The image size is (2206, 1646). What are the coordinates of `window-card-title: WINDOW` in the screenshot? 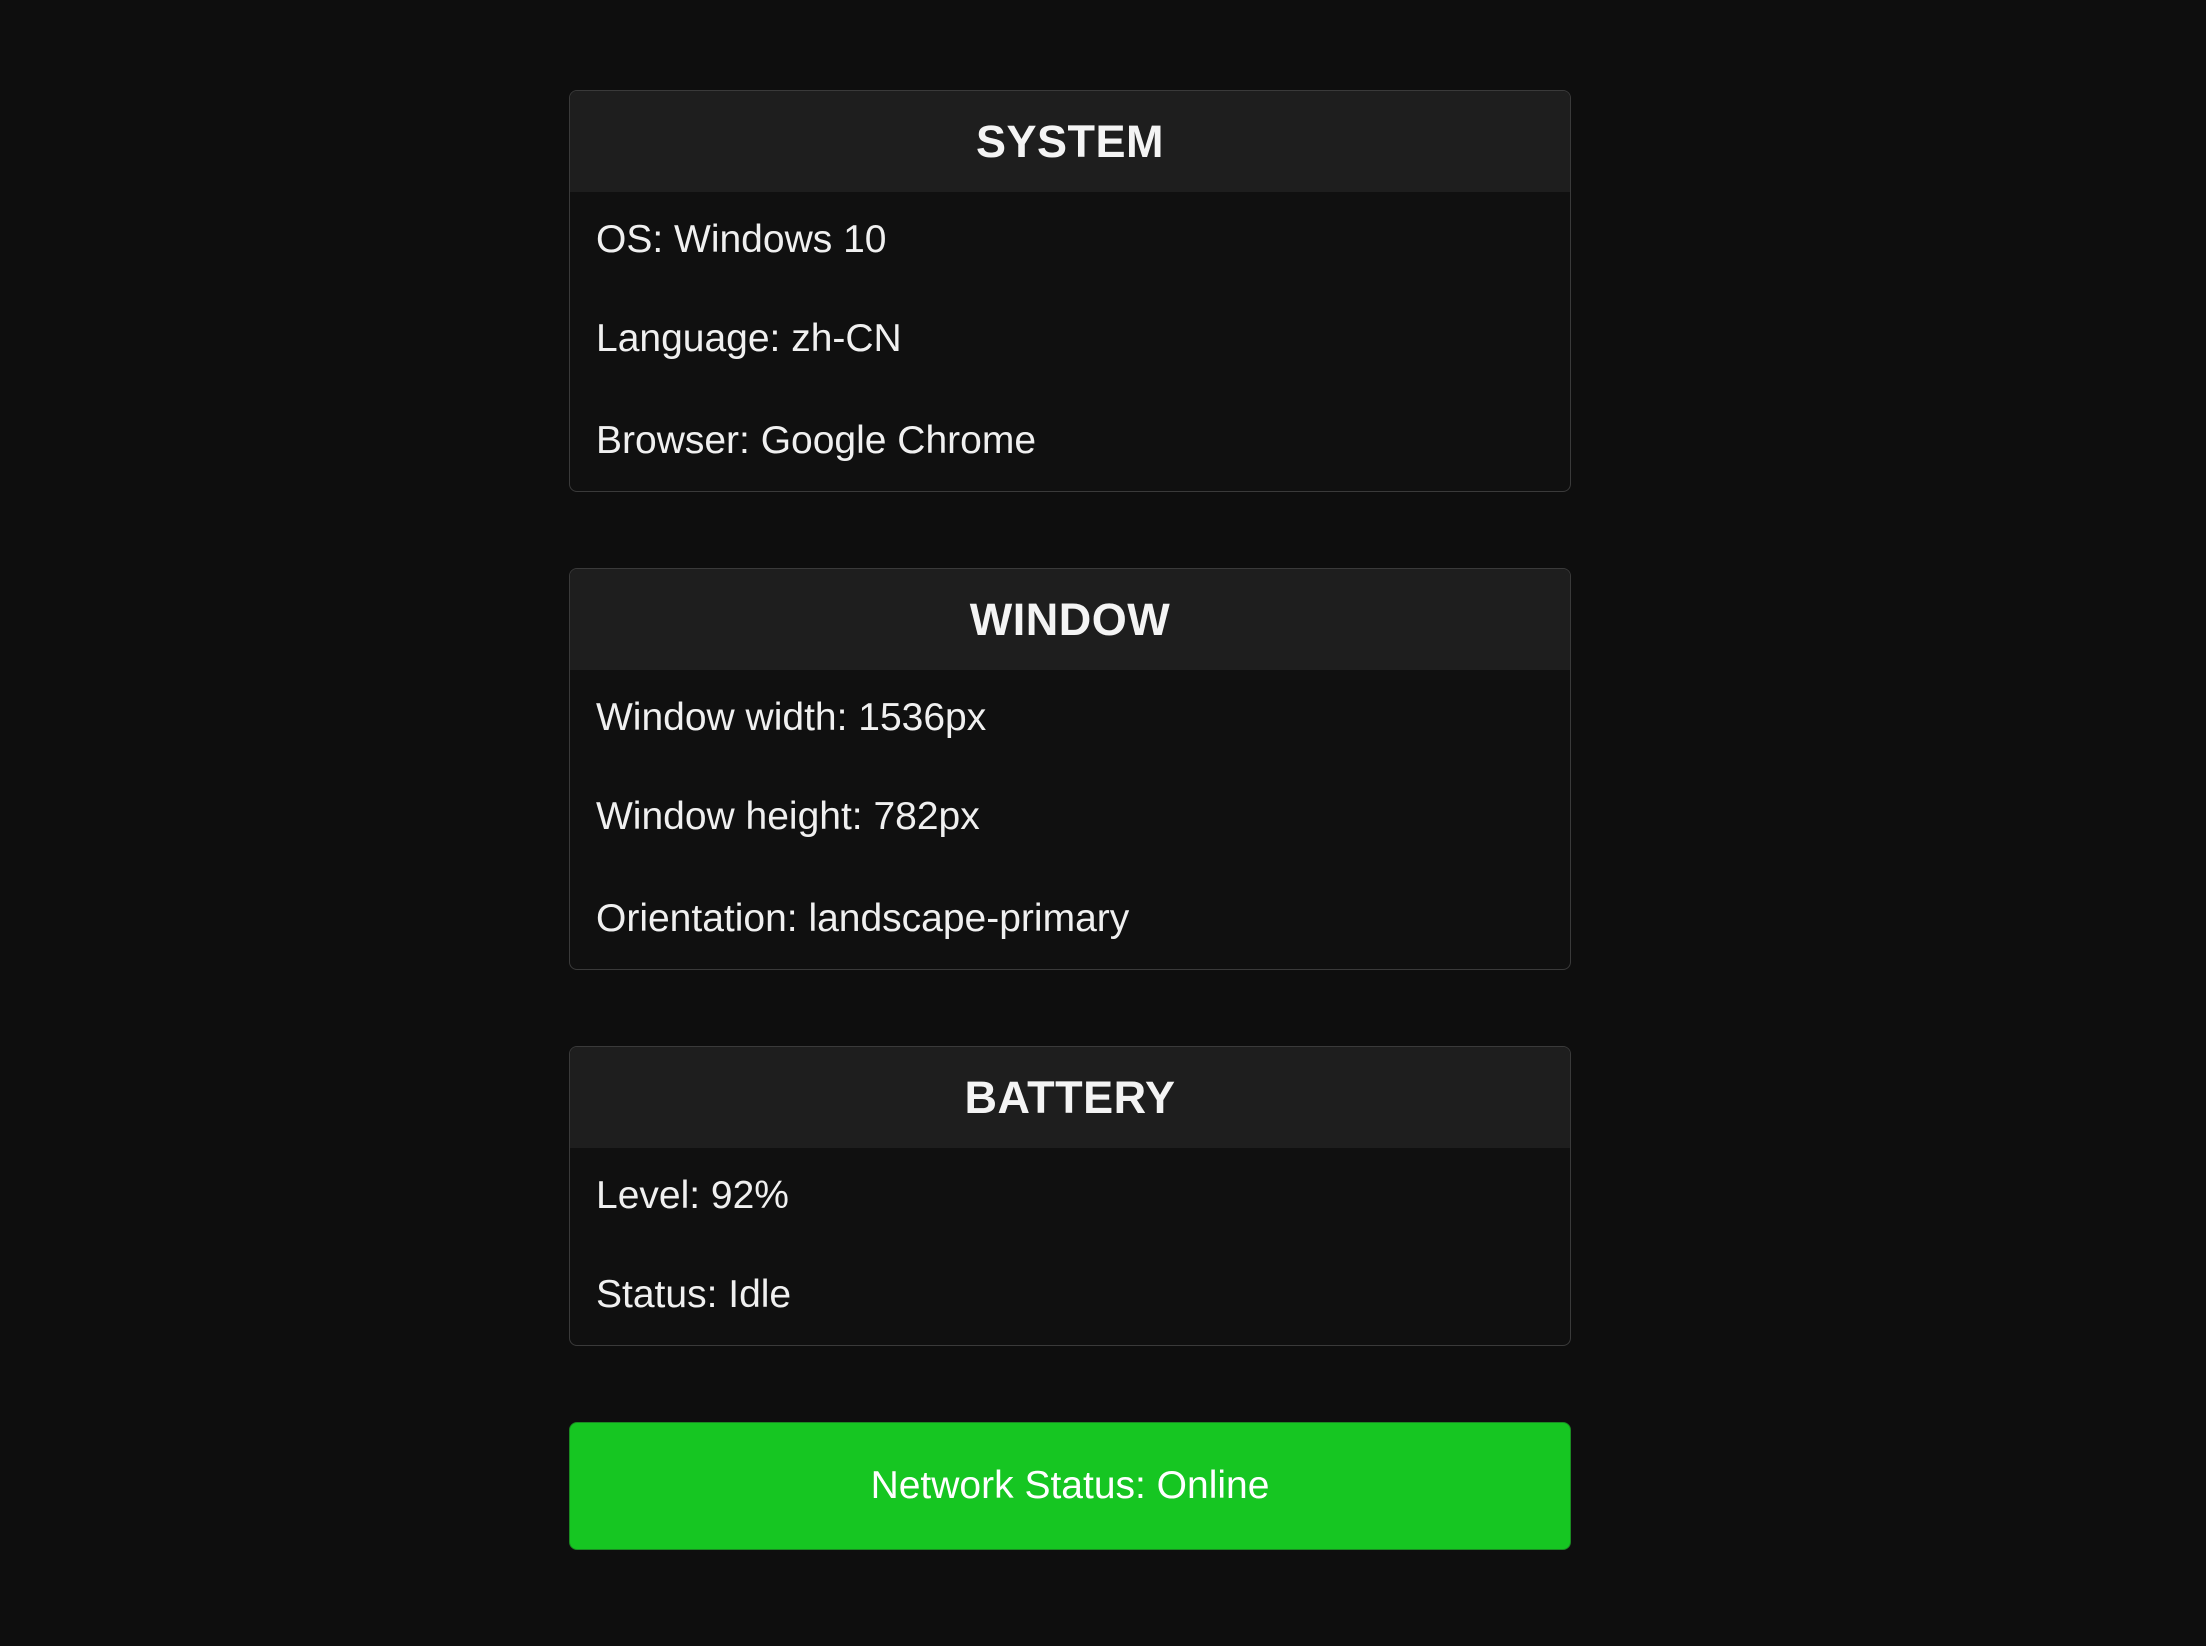 It's located at (1070, 619).